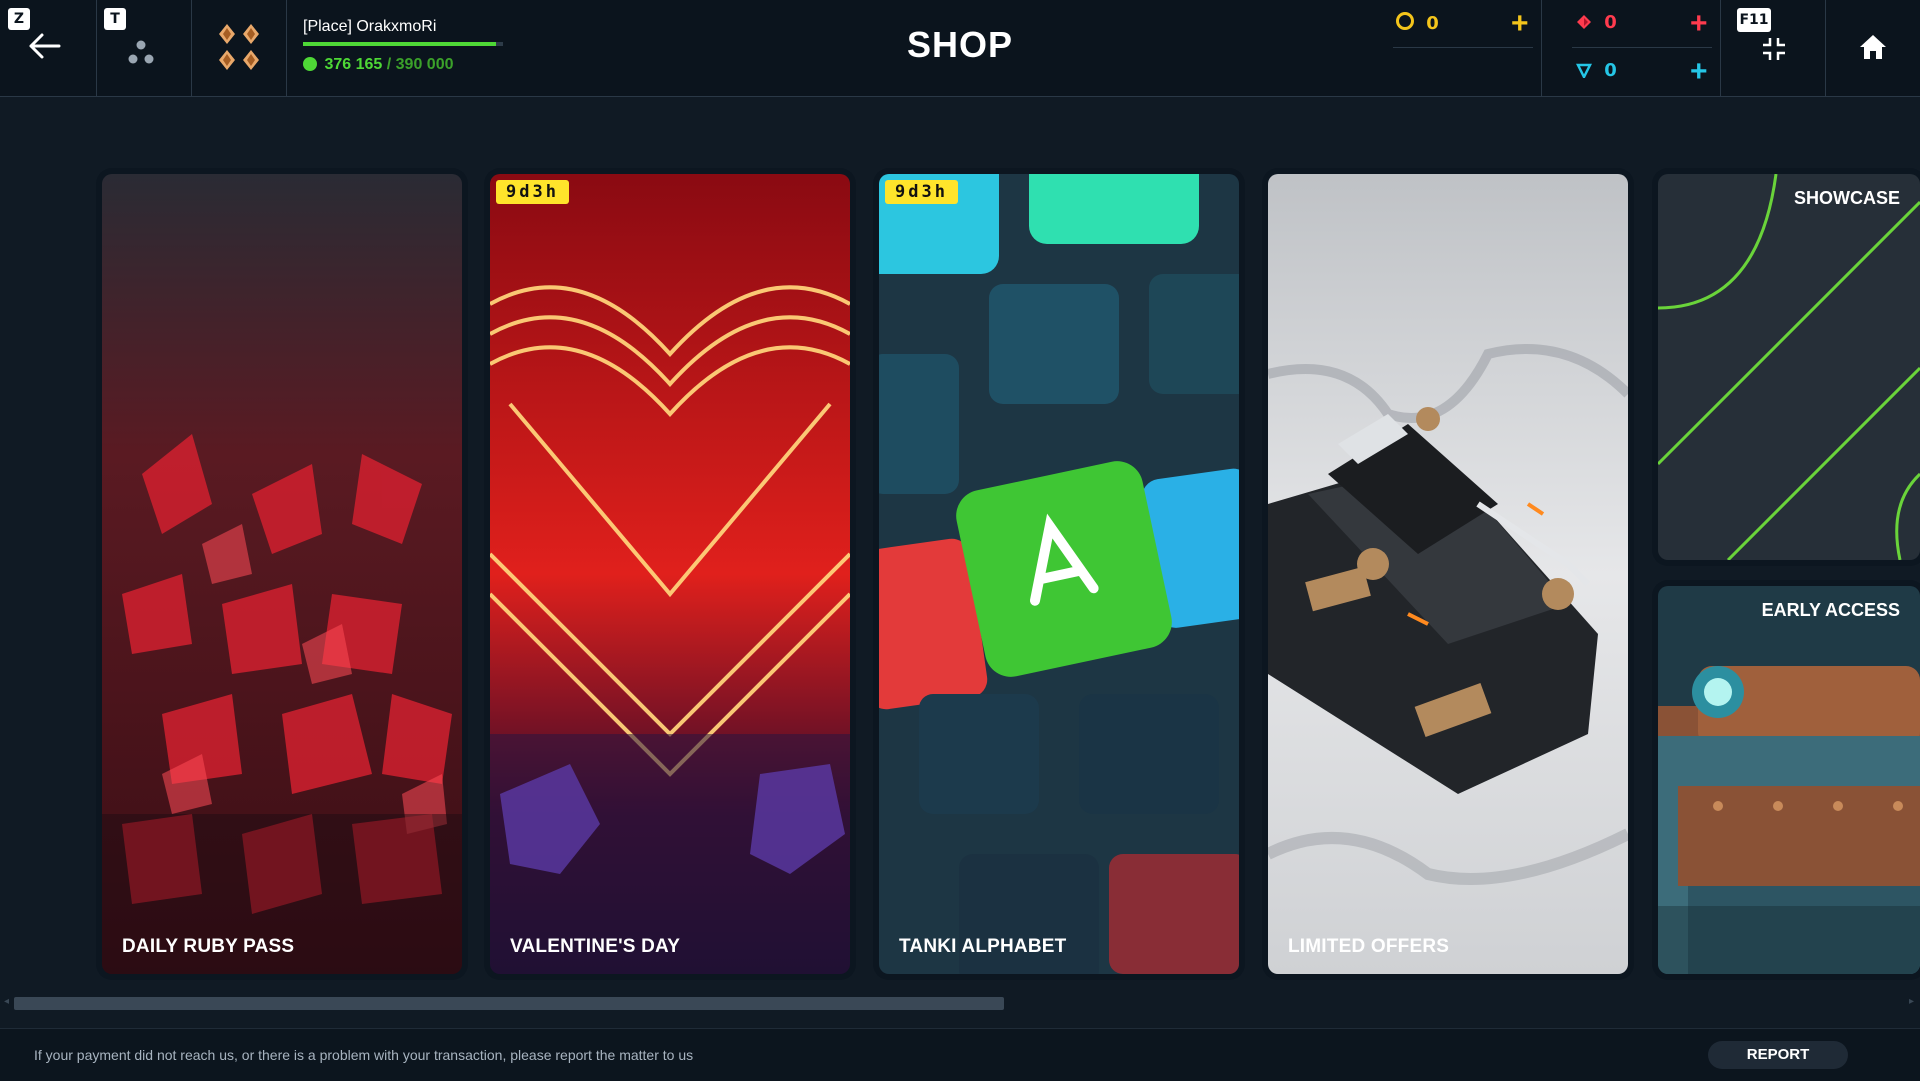 Image resolution: width=1920 pixels, height=1081 pixels. I want to click on card-early-access: EARLY ACCESS, so click(1789, 780).